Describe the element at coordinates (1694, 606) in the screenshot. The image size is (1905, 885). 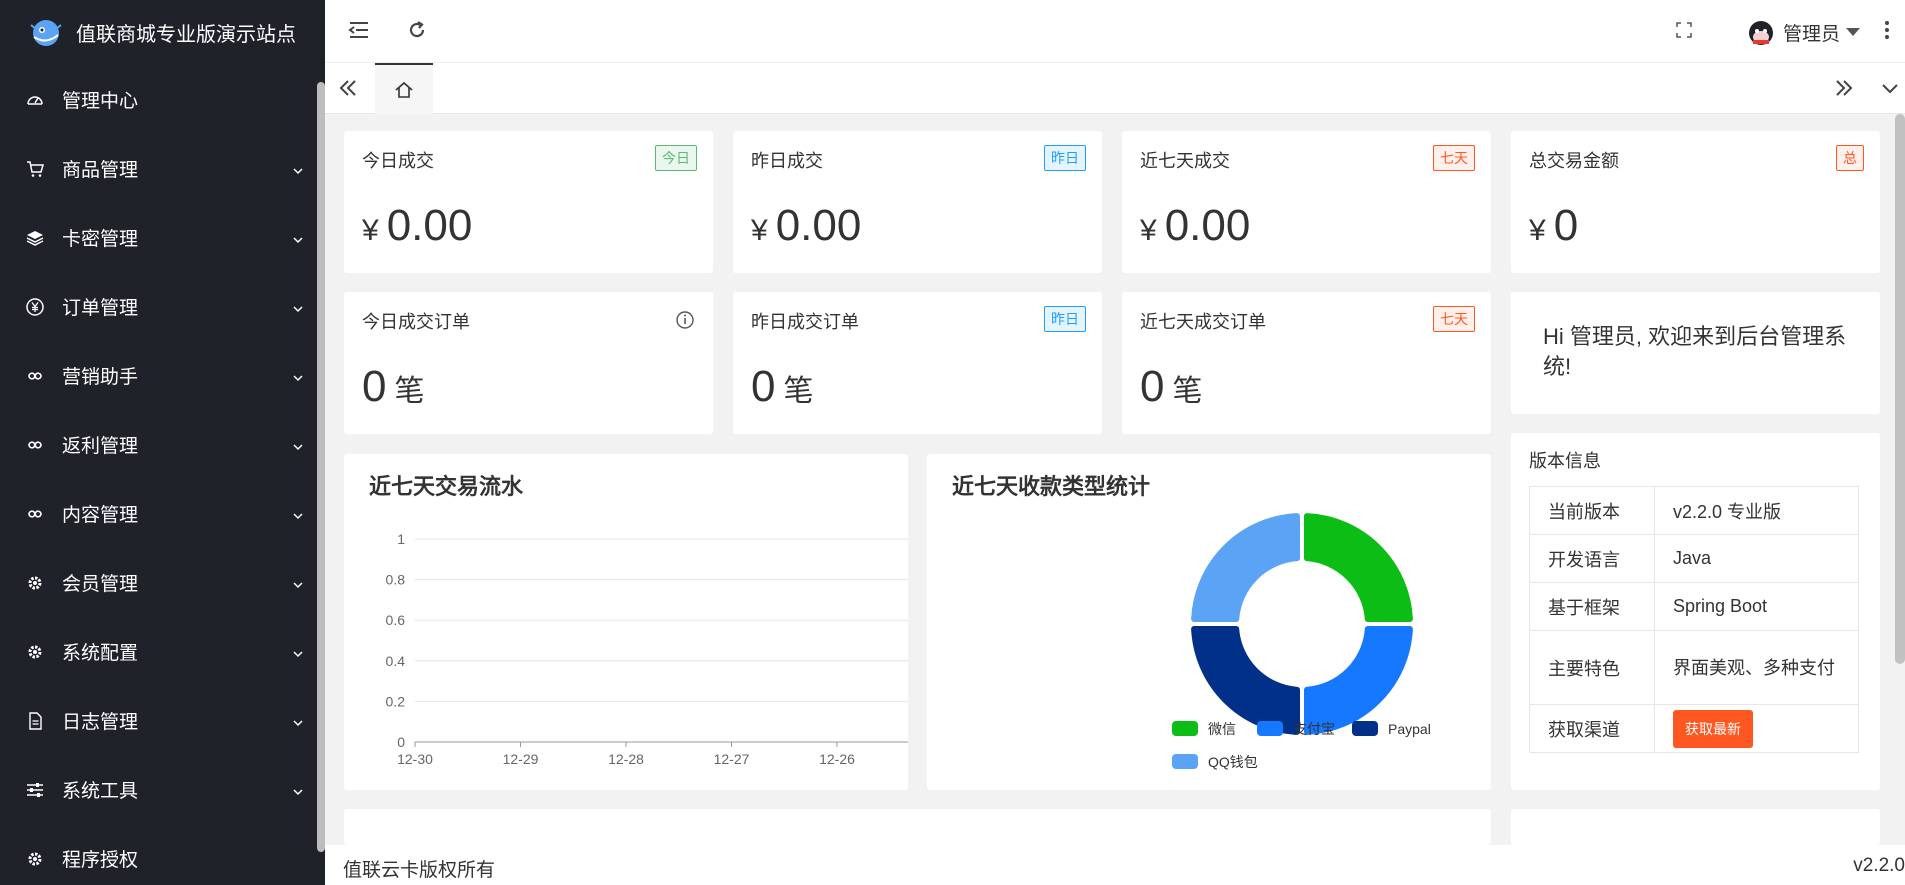
I see `table-row: 基于框架 Spring Boot` at that location.